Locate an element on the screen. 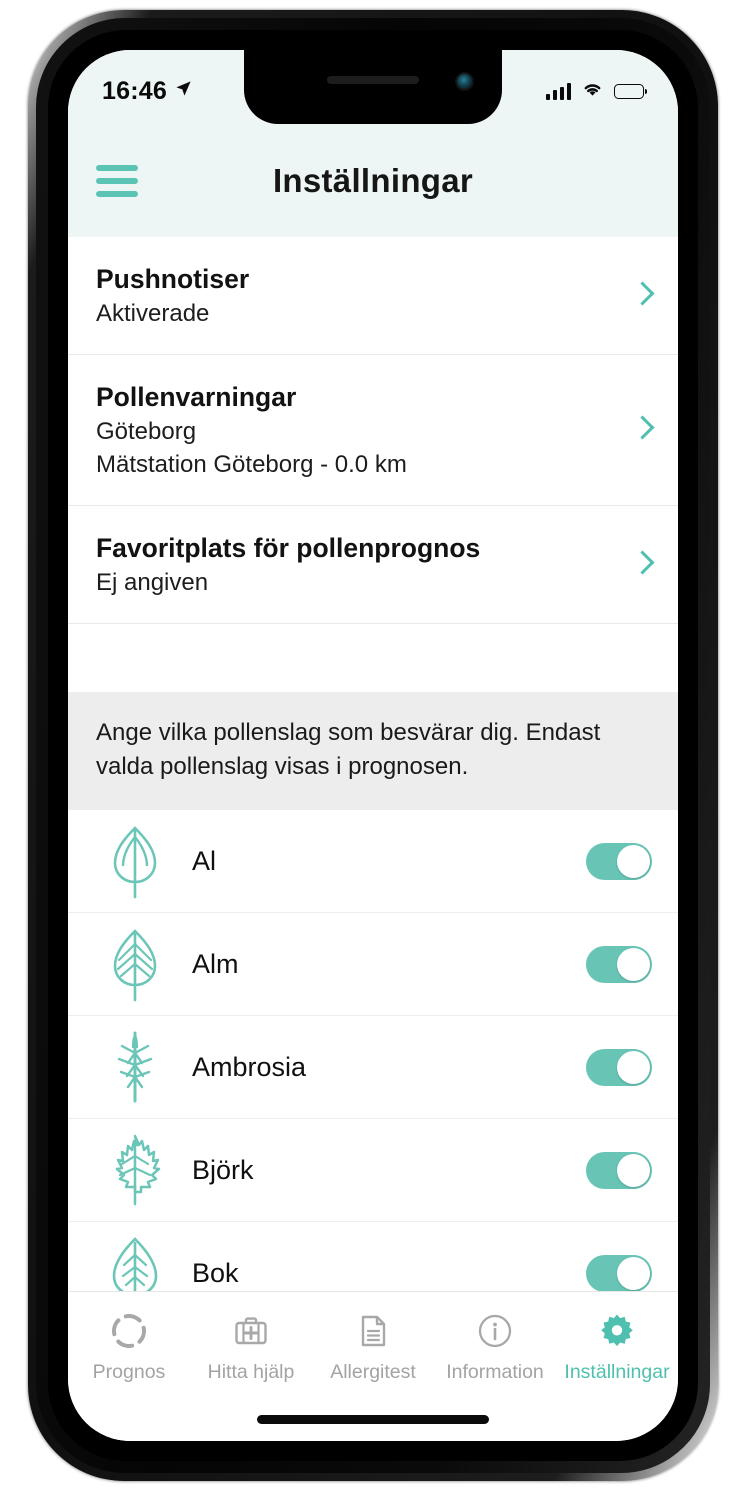 This screenshot has width=746, height=1491. tab-hitta-hjalp: Hitta hjälp is located at coordinates (251, 1347).